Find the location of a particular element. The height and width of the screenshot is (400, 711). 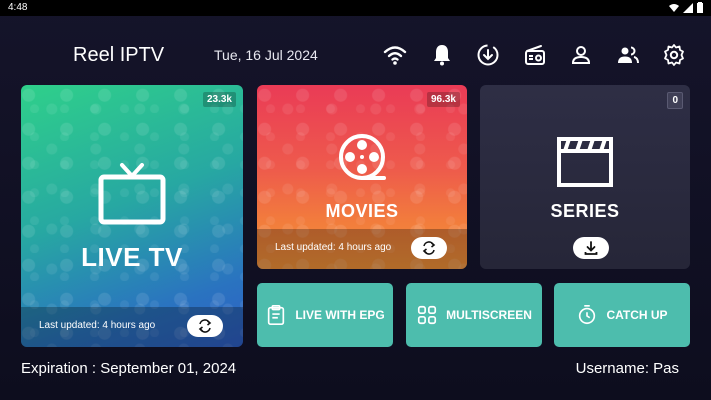

movies-footer: Last updated: 4 hours ago is located at coordinates (362, 249).